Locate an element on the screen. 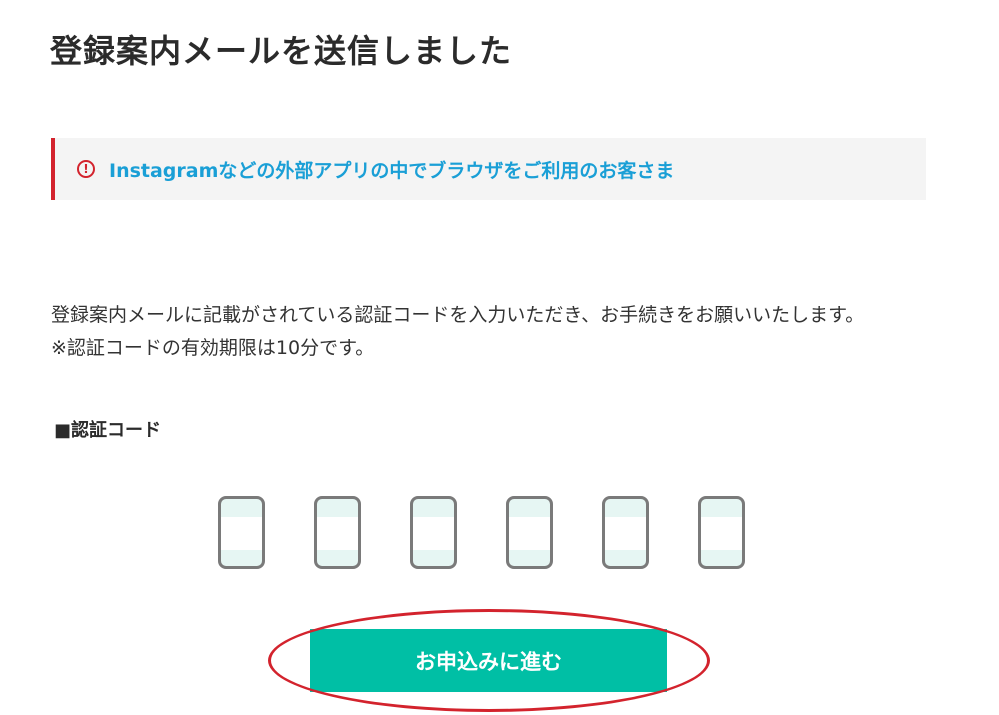 This screenshot has width=999, height=715. external-browser-notice: ! Instagramなどの外部アプリの中でブラウザをご利用のお客さま is located at coordinates (488, 169).